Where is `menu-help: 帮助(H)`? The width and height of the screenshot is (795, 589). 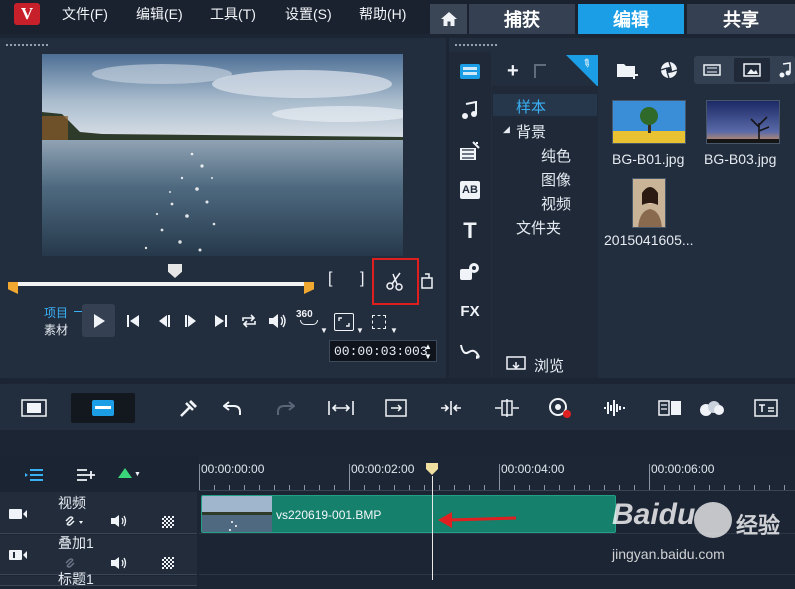 menu-help: 帮助(H) is located at coordinates (382, 14).